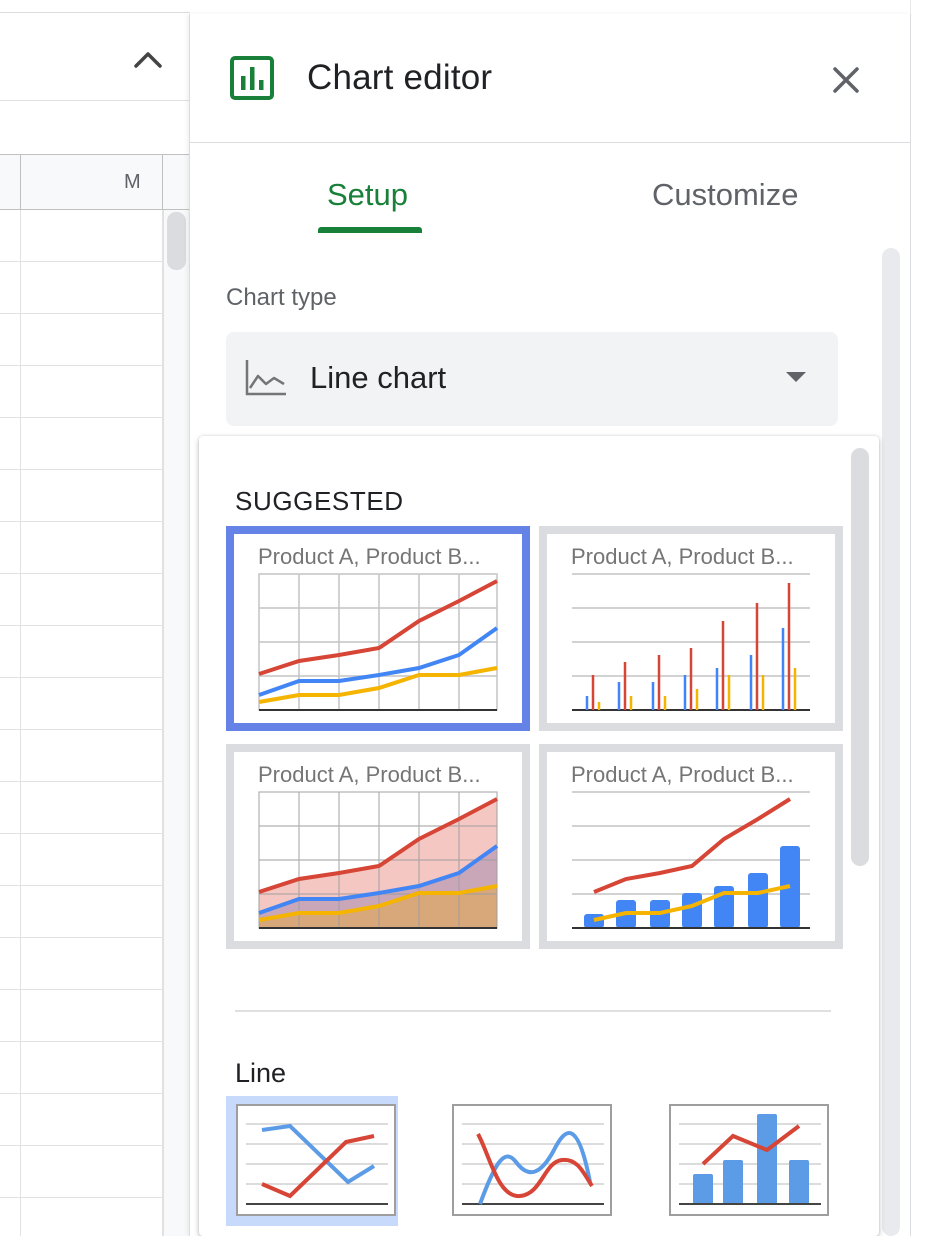  Describe the element at coordinates (252, 78) in the screenshot. I see `chart-editor-icon` at that location.